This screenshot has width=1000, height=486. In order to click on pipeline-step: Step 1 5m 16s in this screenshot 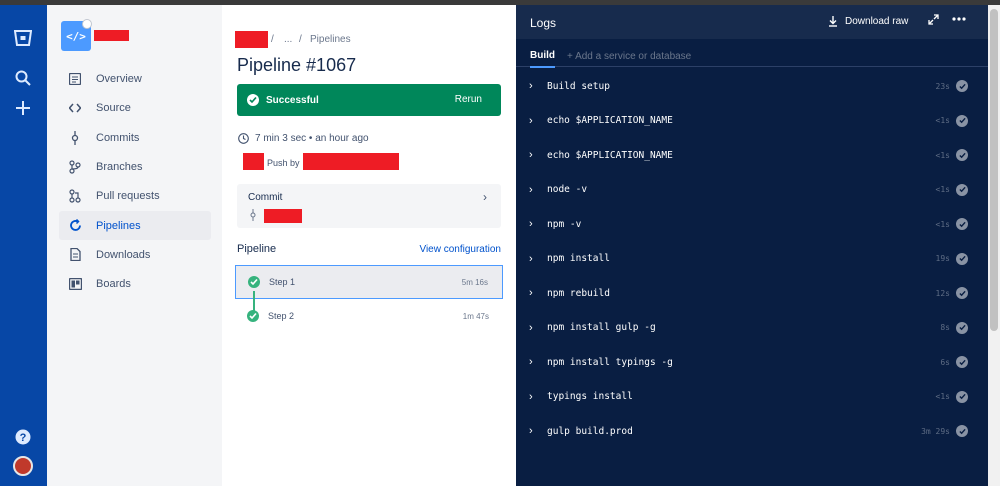, I will do `click(369, 282)`.